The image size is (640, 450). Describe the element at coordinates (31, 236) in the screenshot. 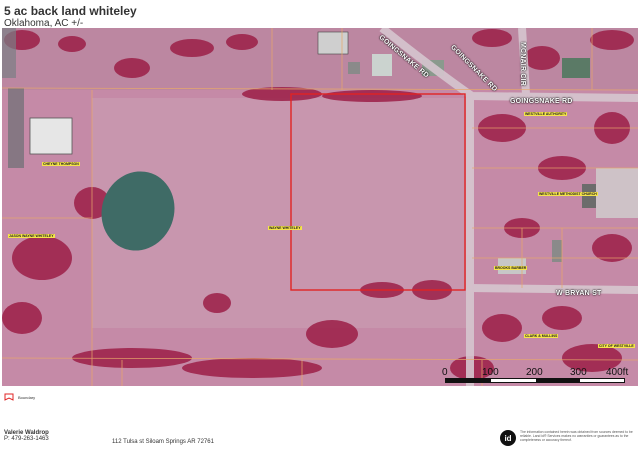

I see `parcel-label-jason-wayne-whiteley: JASON WAYNE WHITELEY` at that location.